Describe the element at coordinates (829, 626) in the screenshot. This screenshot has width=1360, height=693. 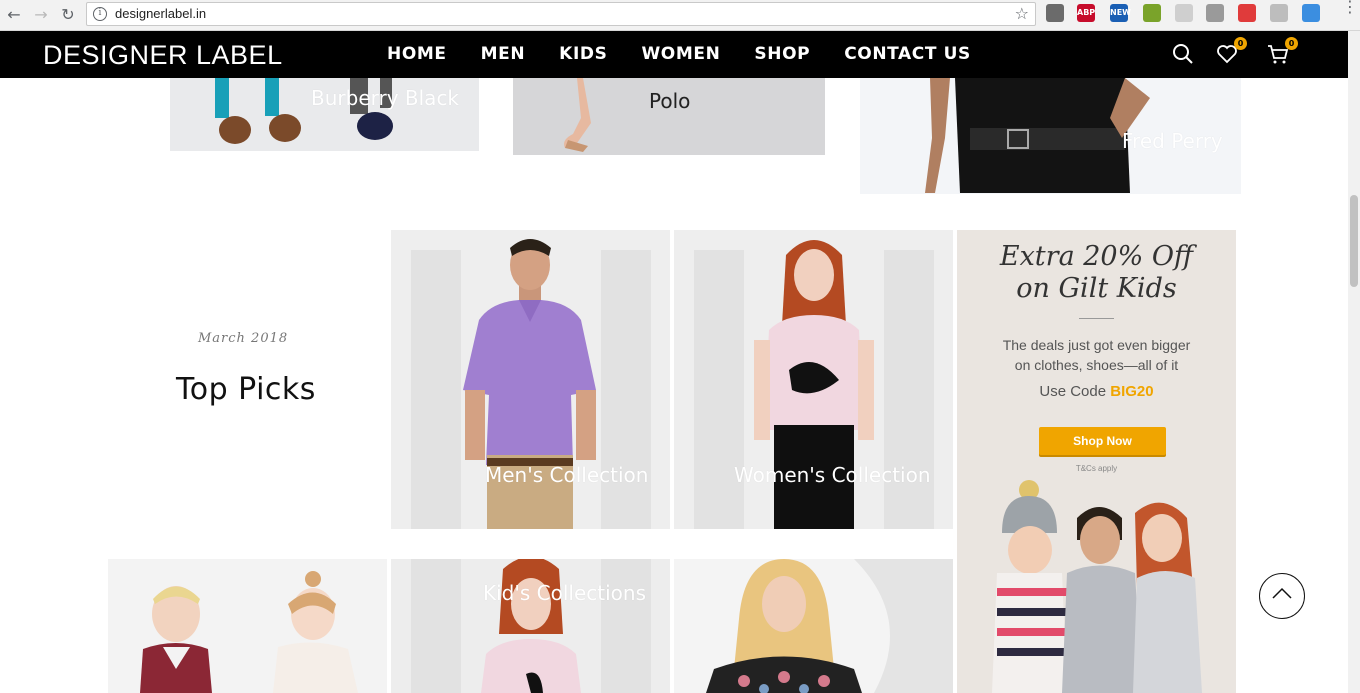
I see `blonde-model-image` at that location.